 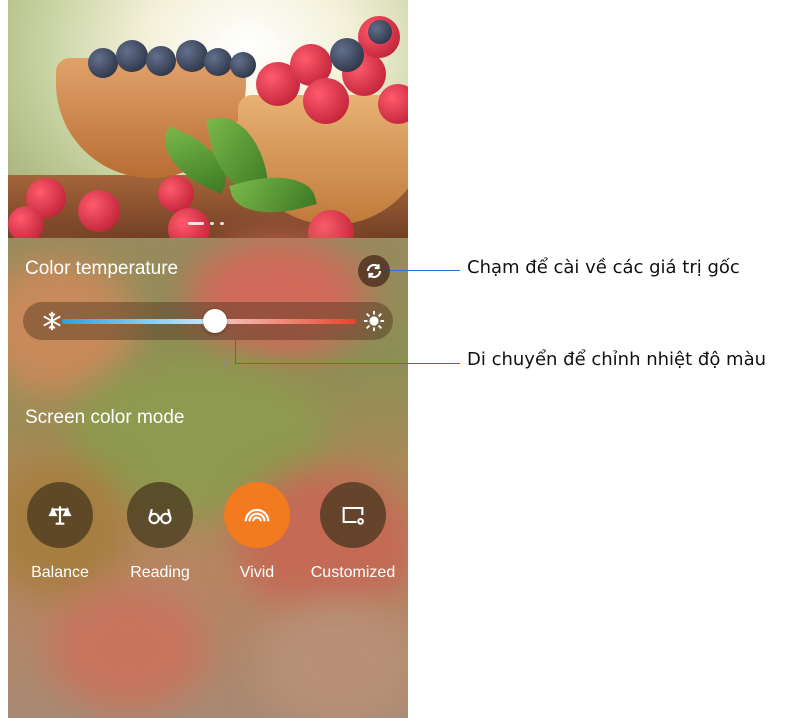 I want to click on reset-button, so click(x=374, y=271).